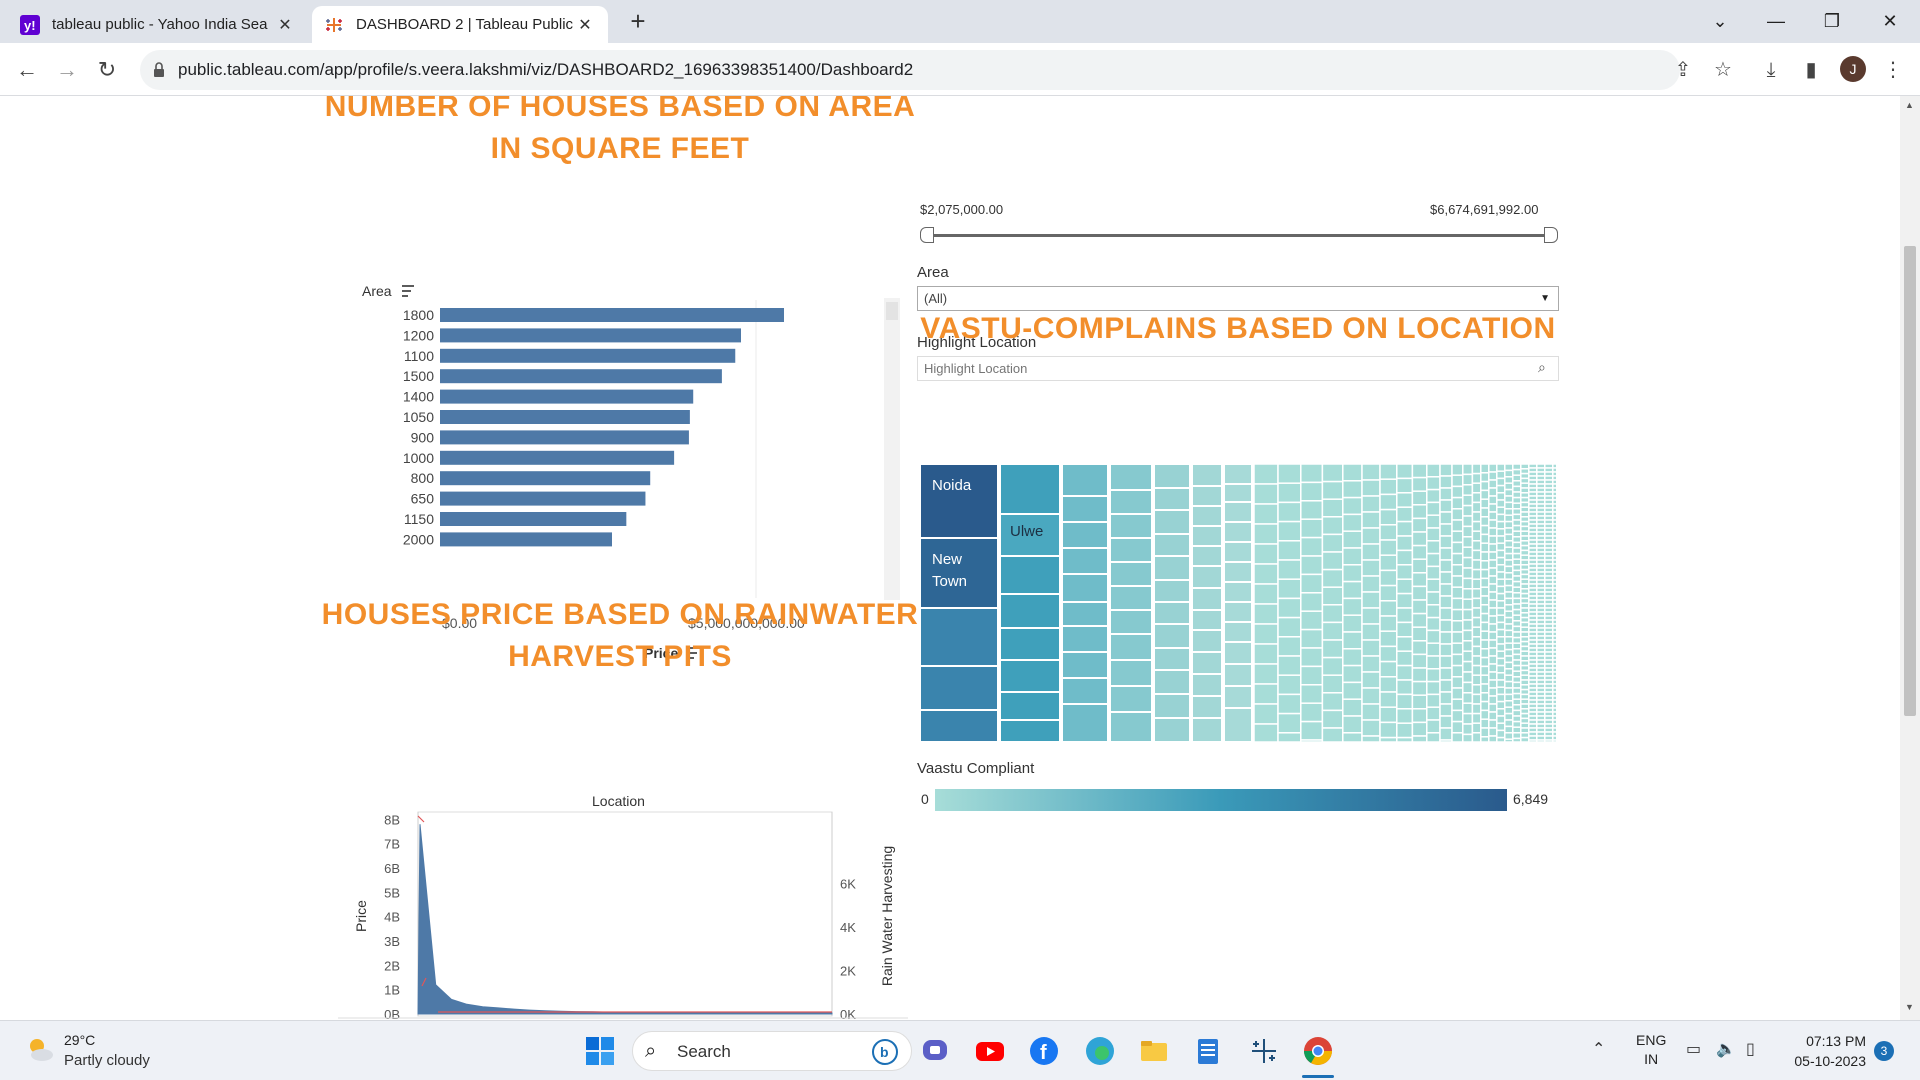 The width and height of the screenshot is (1920, 1080). Describe the element at coordinates (892, 311) in the screenshot. I see `bar-scrollbar-thumb` at that location.